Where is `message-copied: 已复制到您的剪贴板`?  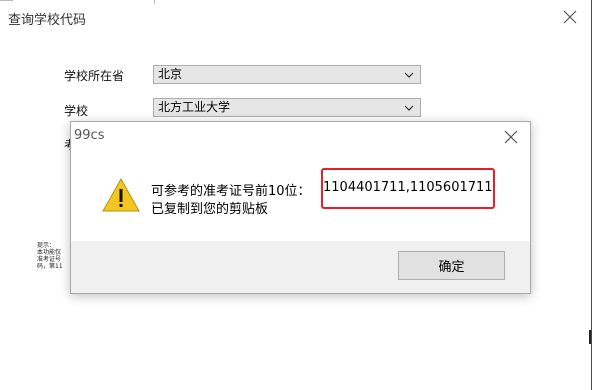 message-copied: 已复制到您的剪贴板 is located at coordinates (210, 209).